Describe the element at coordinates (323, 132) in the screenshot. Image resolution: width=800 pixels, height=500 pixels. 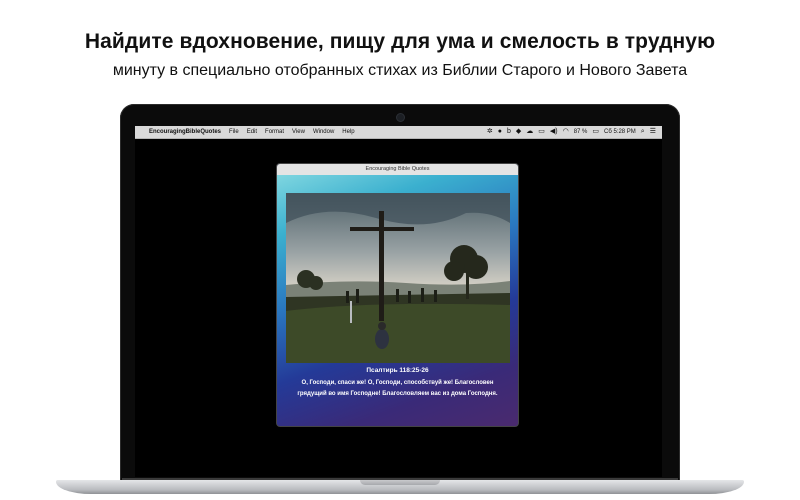
I see `menu-window: Window` at that location.